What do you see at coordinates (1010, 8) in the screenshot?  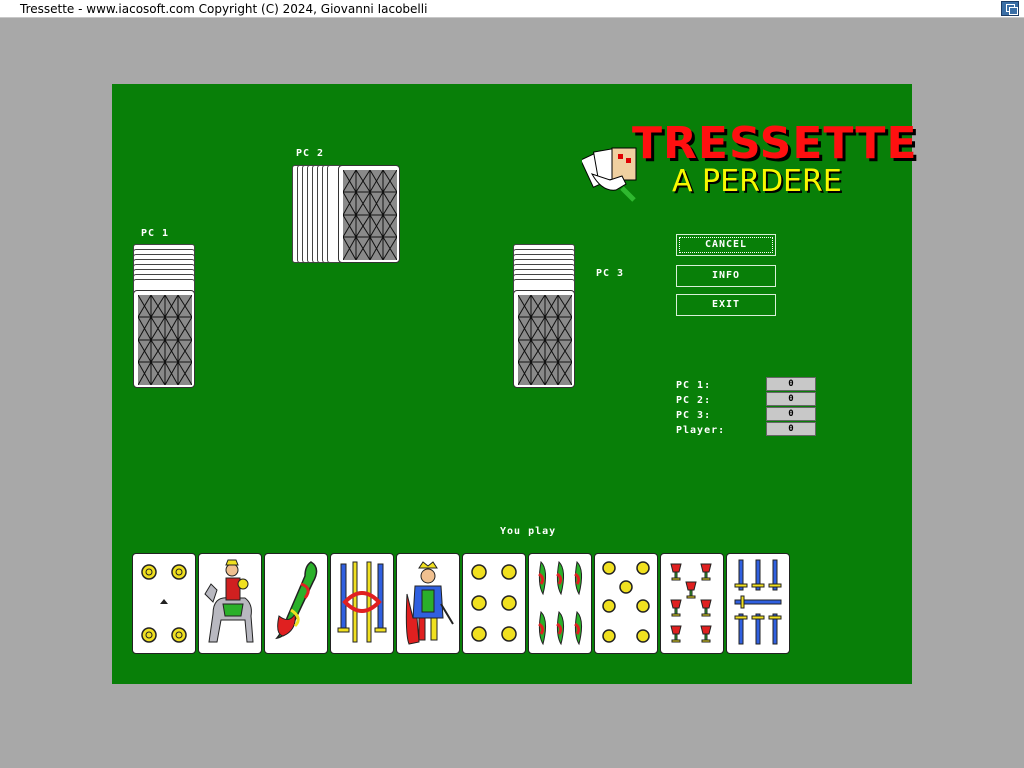 I see `restore-icon` at bounding box center [1010, 8].